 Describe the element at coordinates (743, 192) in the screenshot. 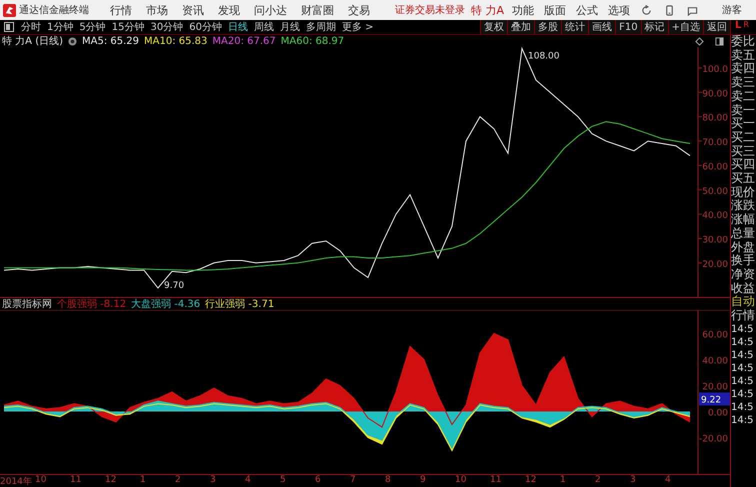

I see `quote-field-label: 现价` at that location.